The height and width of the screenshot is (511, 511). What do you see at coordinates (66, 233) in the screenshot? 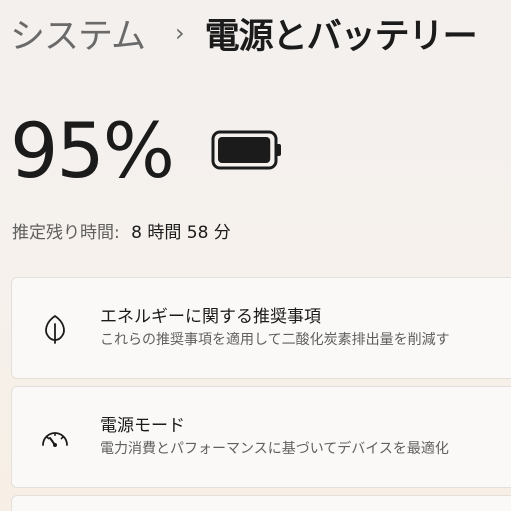
I see `remaining-time-label: 推定残り時間:` at bounding box center [66, 233].